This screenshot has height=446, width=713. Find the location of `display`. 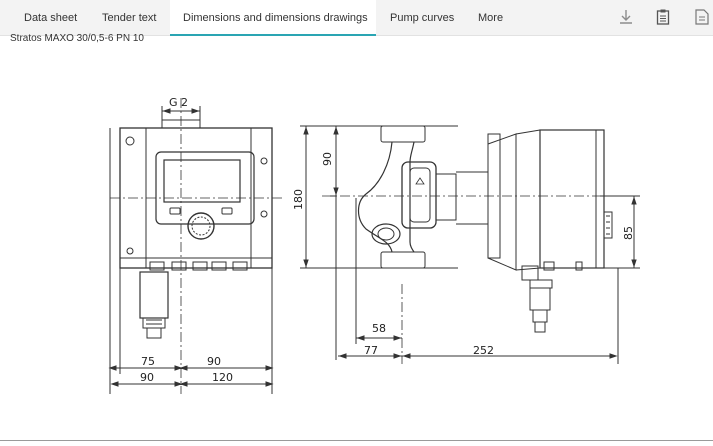

display is located at coordinates (202, 181).